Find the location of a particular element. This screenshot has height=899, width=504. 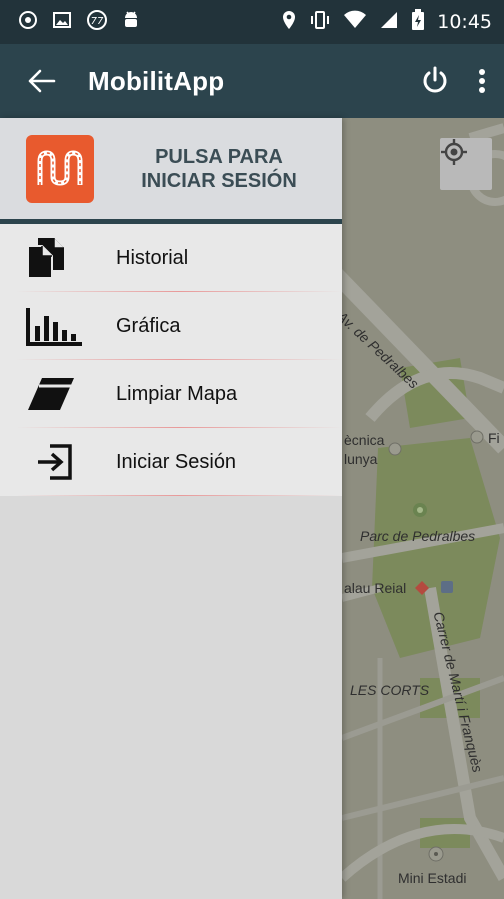

map-label-fi: Fi is located at coordinates (494, 438).